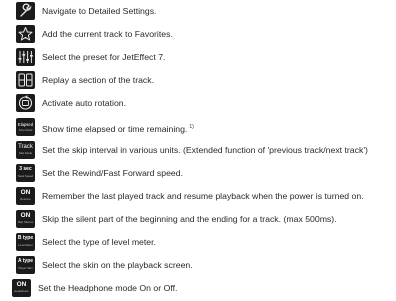 The height and width of the screenshot is (301, 396). What do you see at coordinates (112, 173) in the screenshot?
I see `legend-description: Set the Rewind/Fast Forward speed.` at bounding box center [112, 173].